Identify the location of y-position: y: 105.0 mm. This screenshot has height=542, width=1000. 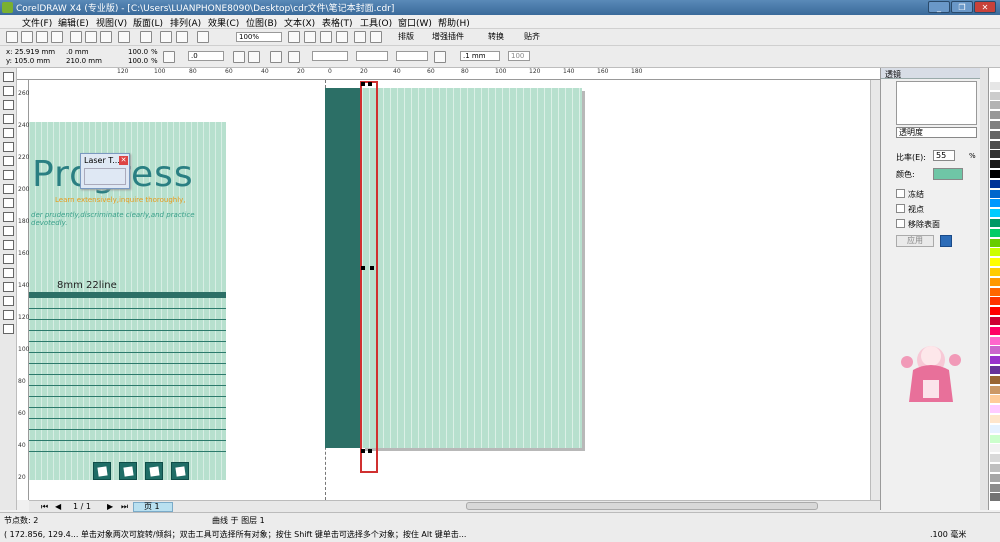
(28, 61).